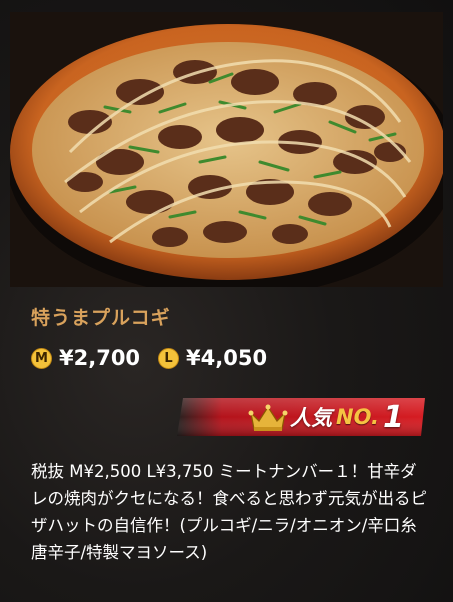 This screenshot has width=453, height=602. What do you see at coordinates (169, 358) in the screenshot?
I see `size-badge-l: L` at bounding box center [169, 358].